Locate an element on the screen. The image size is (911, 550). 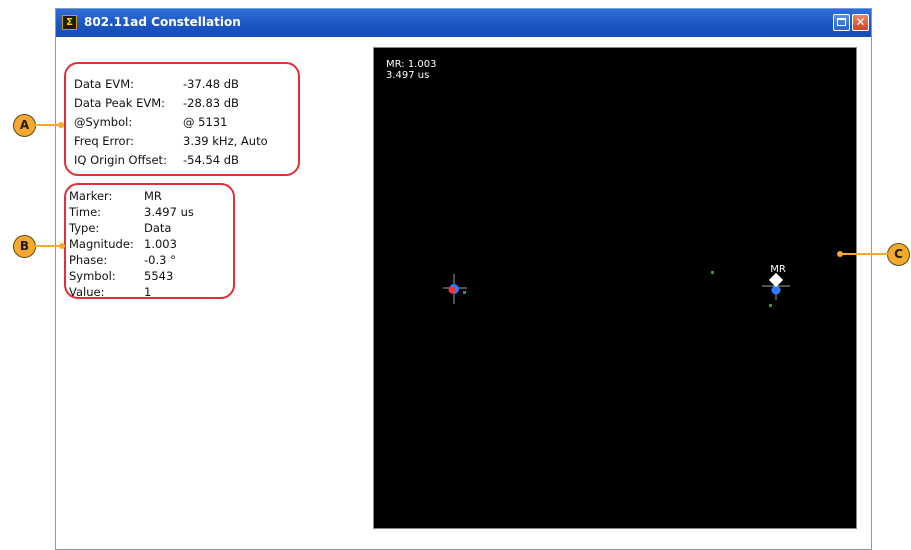
marker-label: MR is located at coordinates (778, 269).